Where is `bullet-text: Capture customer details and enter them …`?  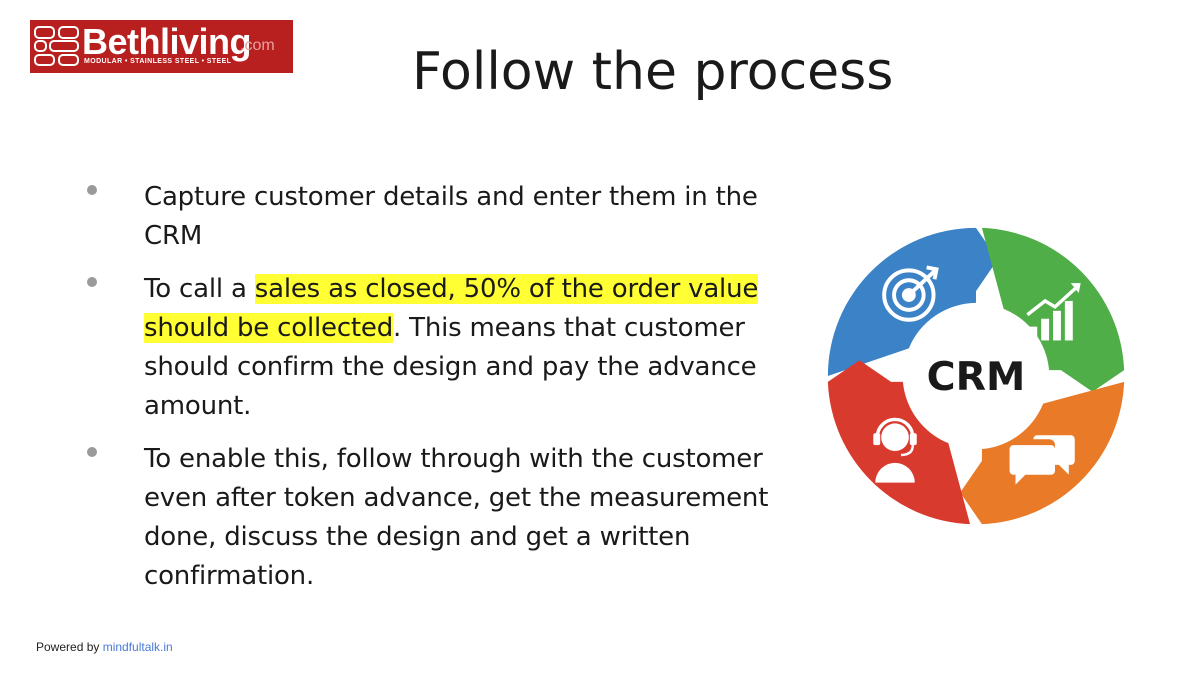 bullet-text: Capture customer details and enter them … is located at coordinates (451, 216).